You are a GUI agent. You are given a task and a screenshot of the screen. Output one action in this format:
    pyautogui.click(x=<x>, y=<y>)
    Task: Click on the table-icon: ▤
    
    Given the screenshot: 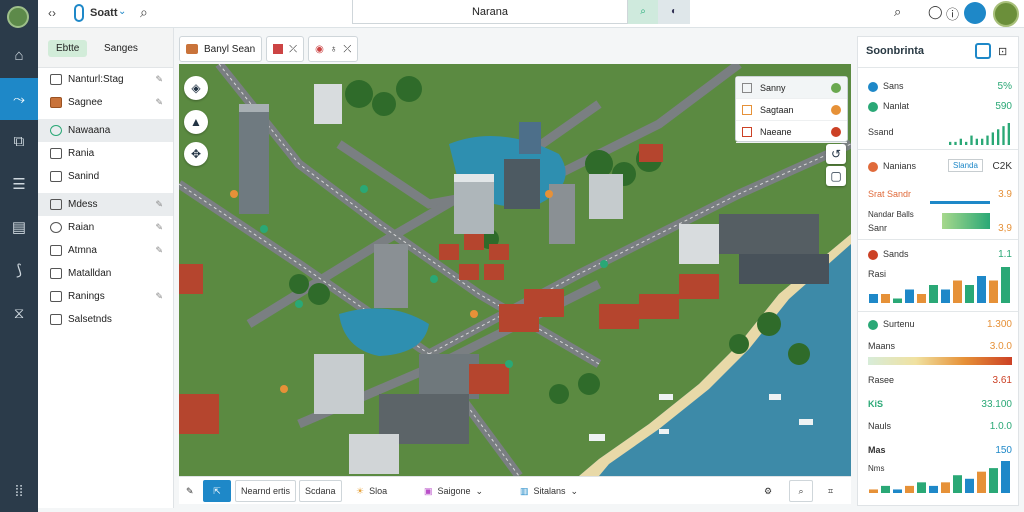 What is the action you would take?
    pyautogui.click(x=19, y=227)
    